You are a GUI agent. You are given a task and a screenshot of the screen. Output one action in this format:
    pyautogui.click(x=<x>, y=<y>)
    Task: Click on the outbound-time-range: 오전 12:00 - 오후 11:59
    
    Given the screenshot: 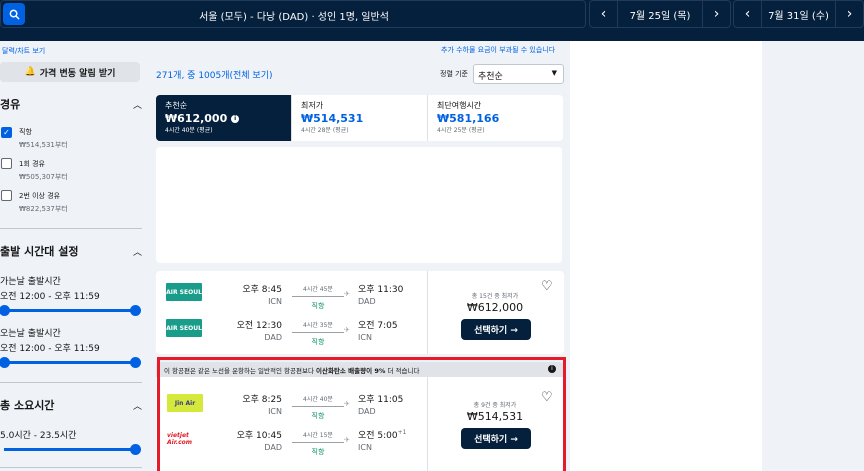 What is the action you would take?
    pyautogui.click(x=50, y=297)
    